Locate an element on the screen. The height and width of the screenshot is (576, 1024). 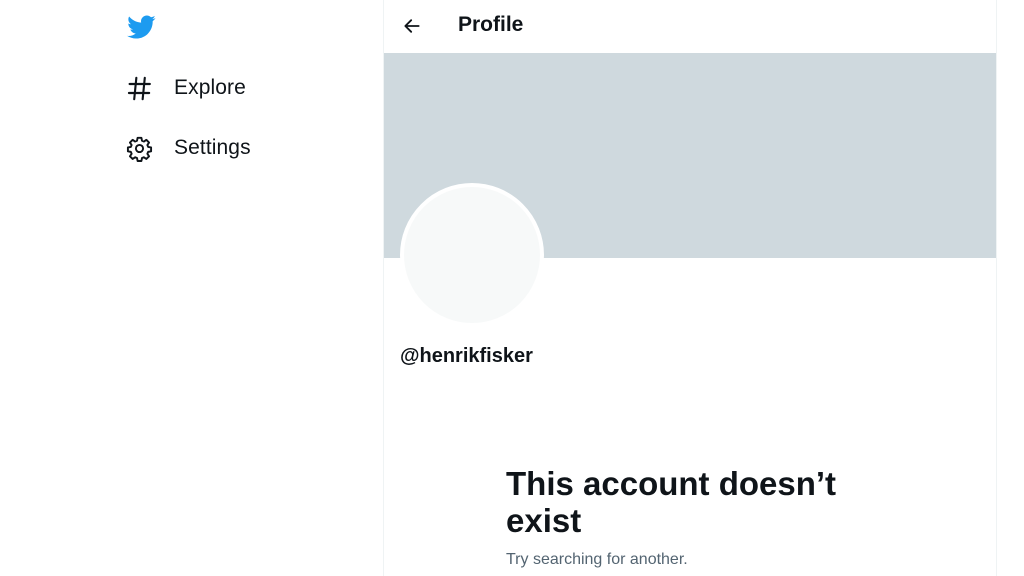
empty-state-subtitle: Try searching for another. is located at coordinates (597, 559).